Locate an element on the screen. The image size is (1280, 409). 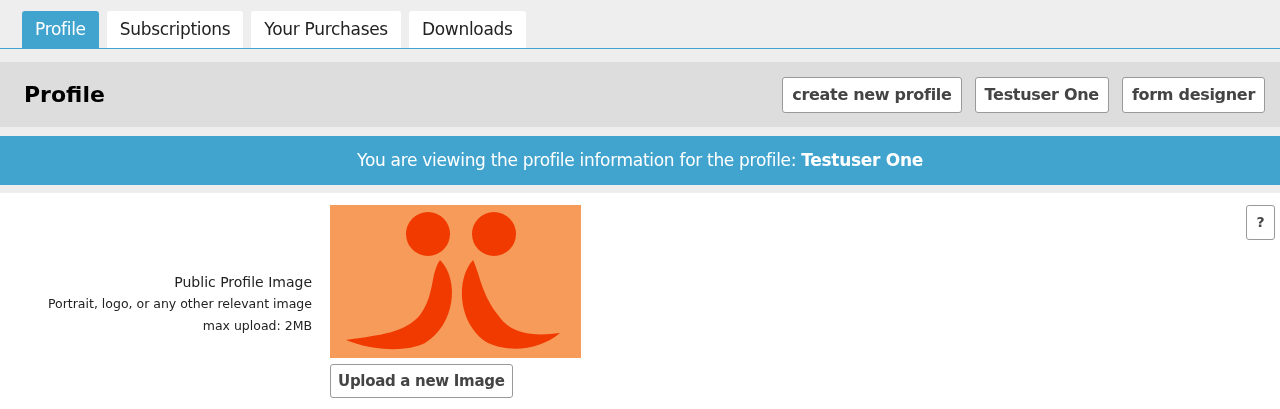
tab: Your Purchases is located at coordinates (326, 29).